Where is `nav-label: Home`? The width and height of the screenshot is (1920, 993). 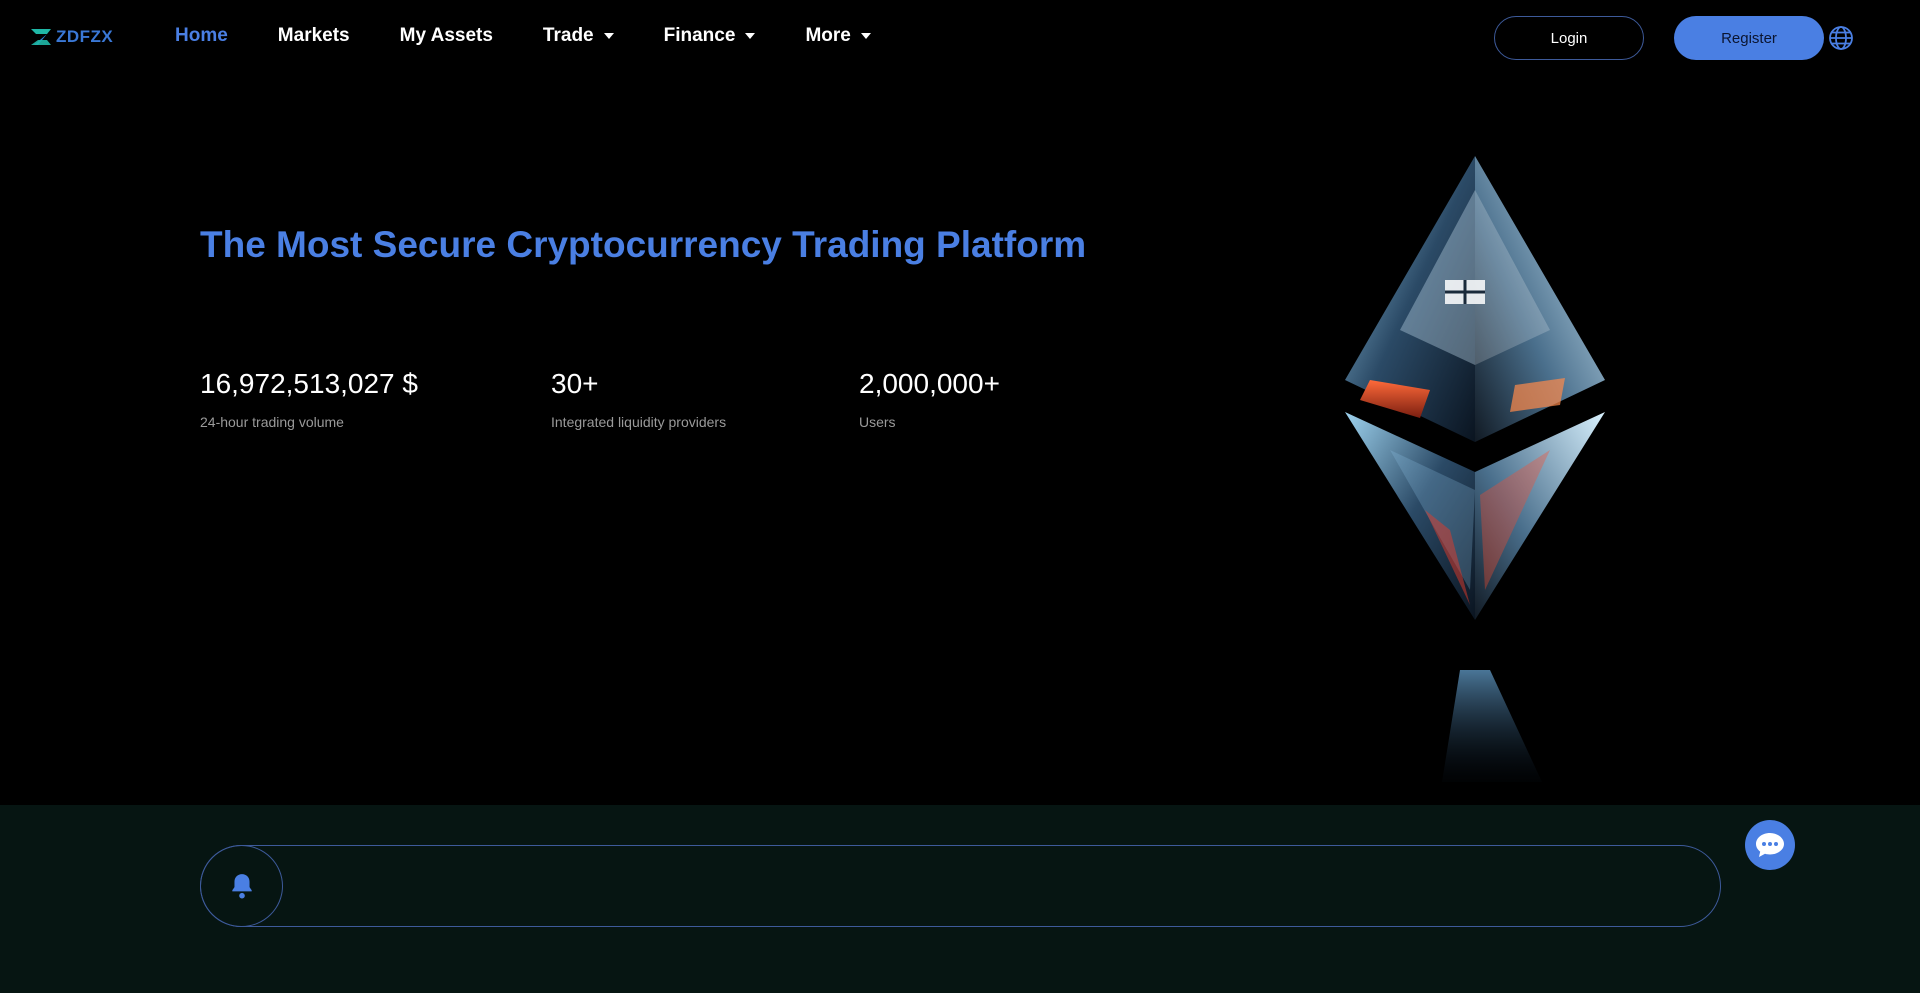 nav-label: Home is located at coordinates (201, 35).